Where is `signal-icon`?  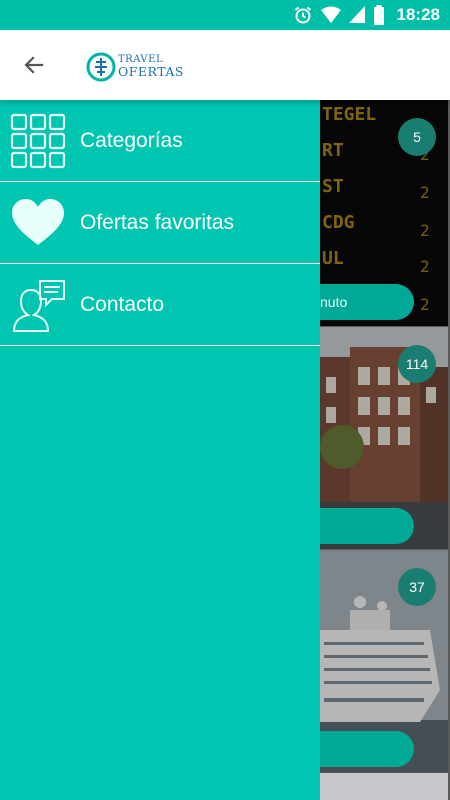 signal-icon is located at coordinates (356, 14).